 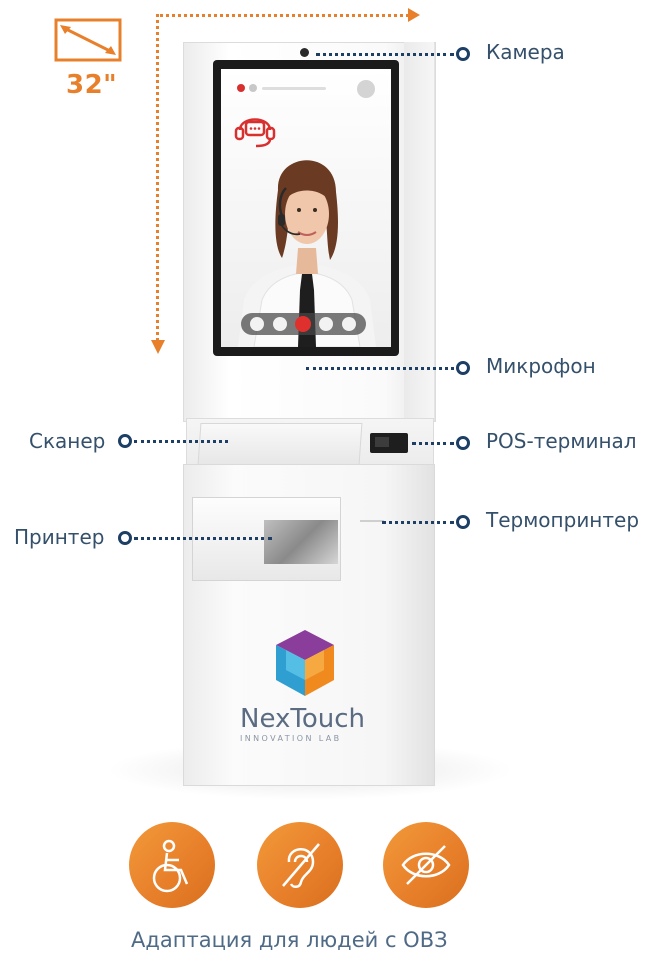 What do you see at coordinates (426, 865) in the screenshot?
I see `vision-impaired-icon` at bounding box center [426, 865].